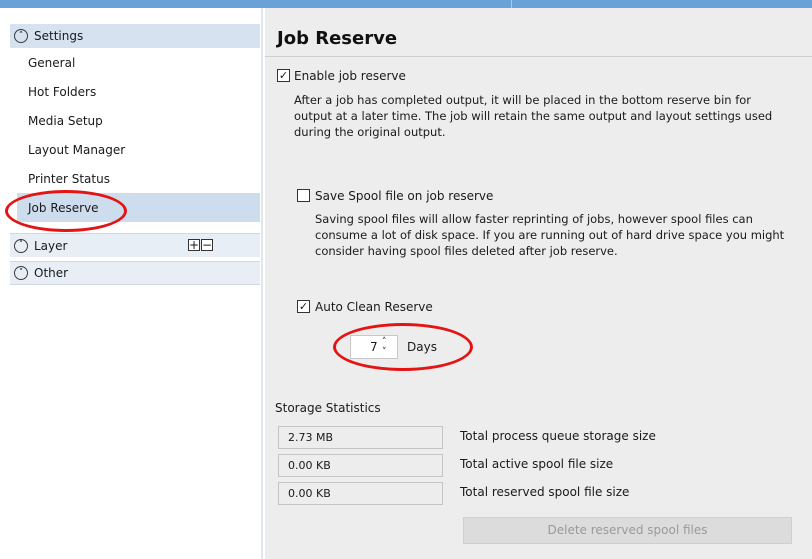 This screenshot has height=559, width=812. Describe the element at coordinates (138, 178) in the screenshot. I see `sidebar-item-printer-status: Printer Status` at that location.